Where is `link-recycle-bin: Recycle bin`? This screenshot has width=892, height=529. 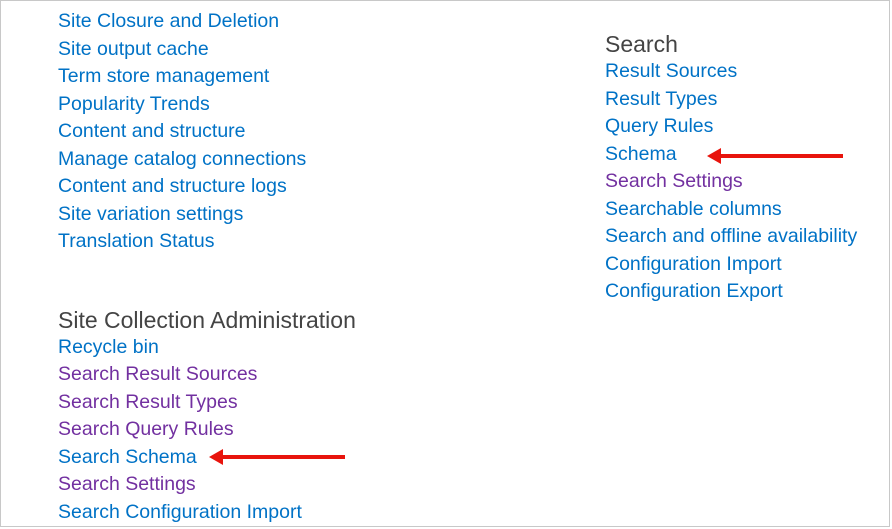 link-recycle-bin: Recycle bin is located at coordinates (268, 348).